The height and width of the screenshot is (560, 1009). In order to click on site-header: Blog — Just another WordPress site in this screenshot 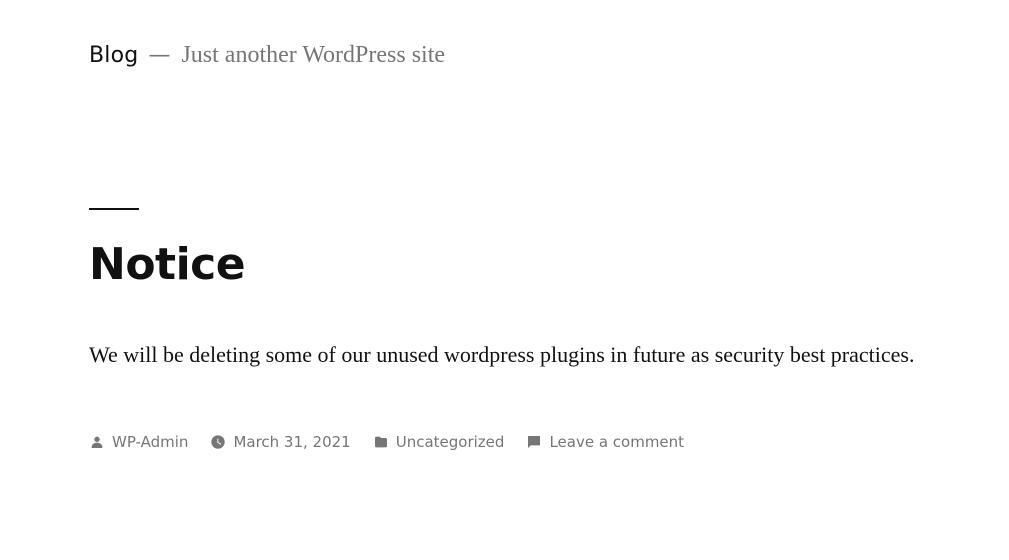, I will do `click(267, 55)`.